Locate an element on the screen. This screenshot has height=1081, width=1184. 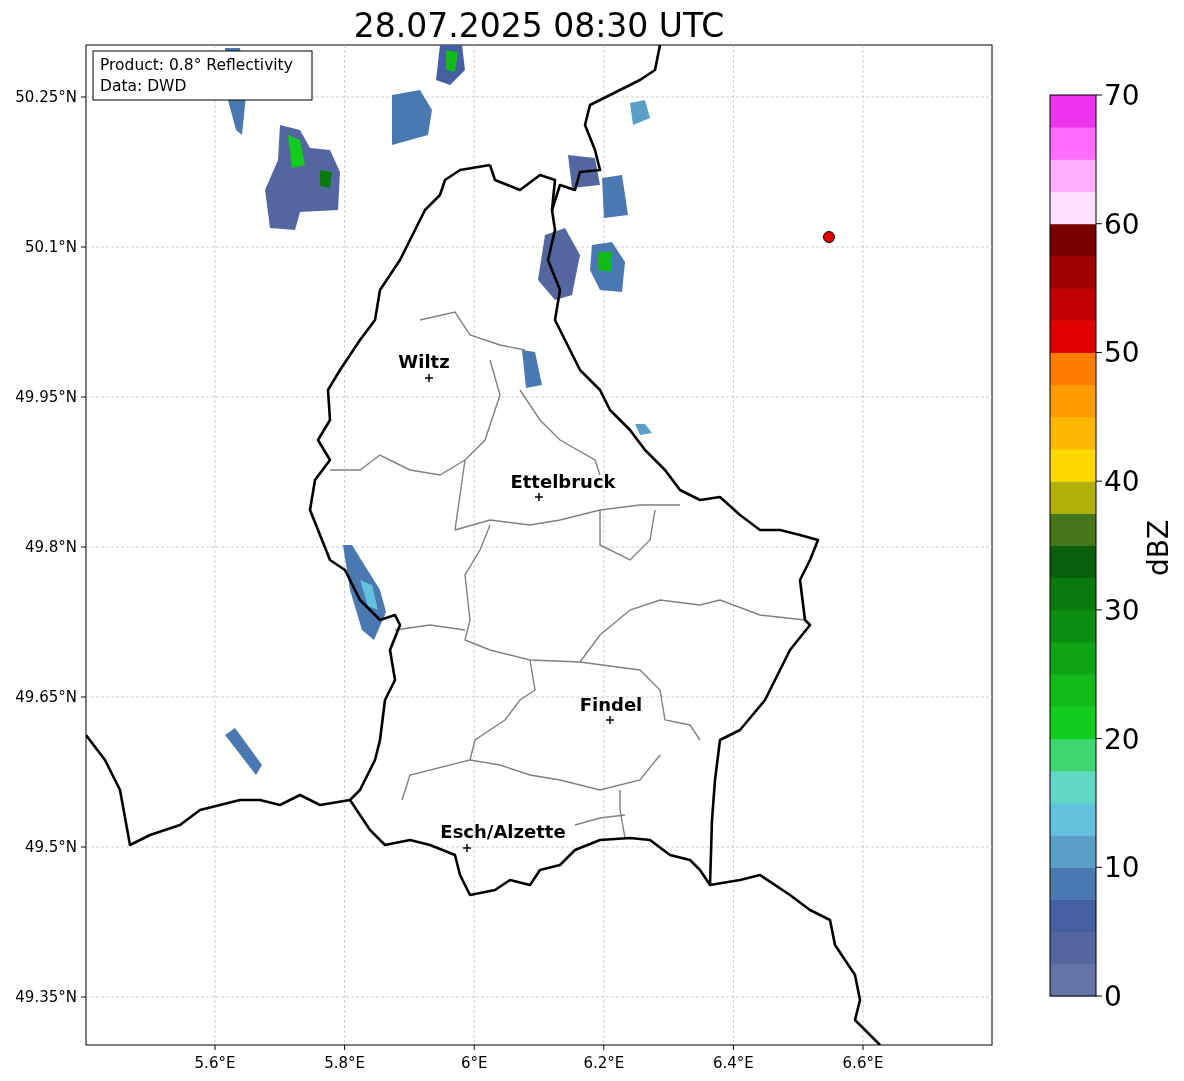
longitude-label: 6.2°E is located at coordinates (604, 1063).